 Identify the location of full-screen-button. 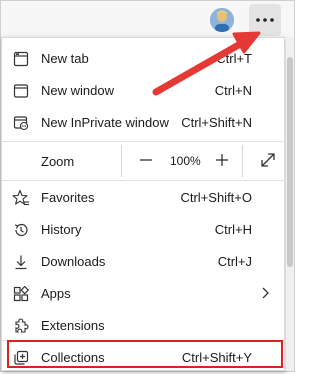
(268, 160).